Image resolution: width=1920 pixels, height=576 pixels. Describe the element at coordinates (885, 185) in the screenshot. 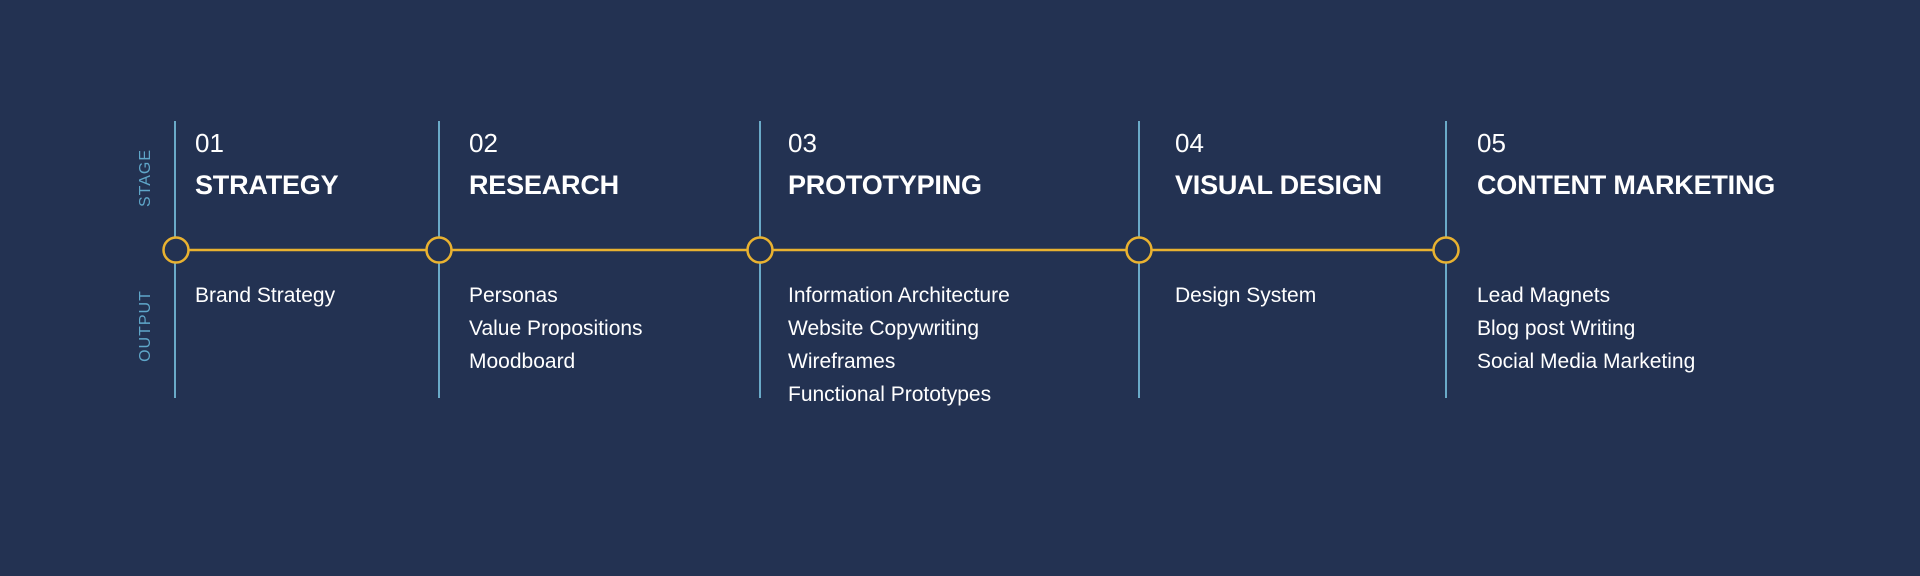

I see `stage-title: PROTOTYPING` at that location.